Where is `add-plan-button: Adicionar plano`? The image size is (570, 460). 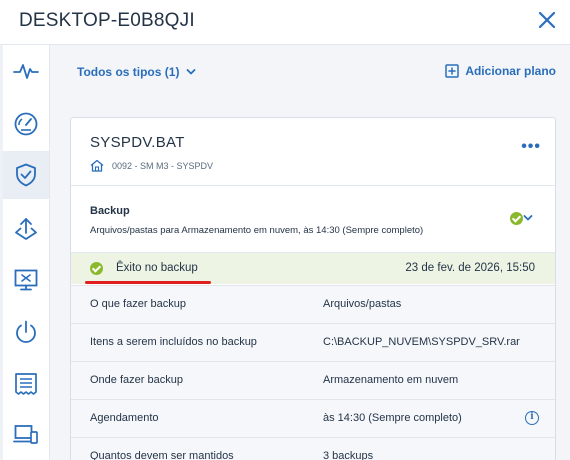
add-plan-button: Adicionar plano is located at coordinates (500, 71).